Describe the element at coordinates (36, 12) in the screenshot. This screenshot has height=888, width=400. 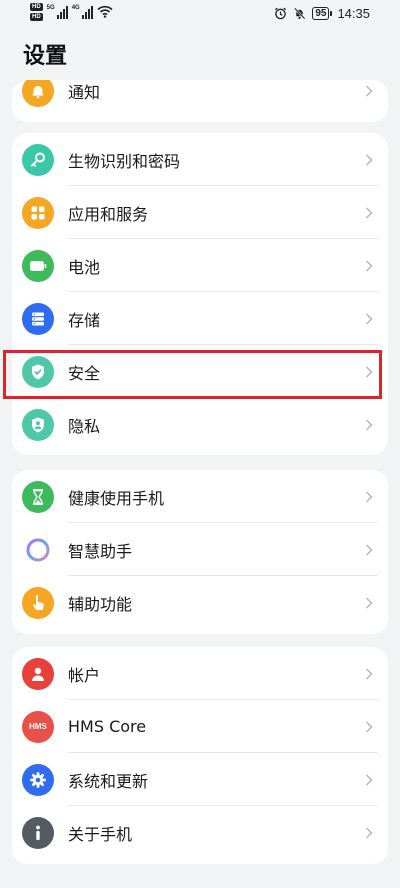
I see `hd-indicators: HD HD` at that location.